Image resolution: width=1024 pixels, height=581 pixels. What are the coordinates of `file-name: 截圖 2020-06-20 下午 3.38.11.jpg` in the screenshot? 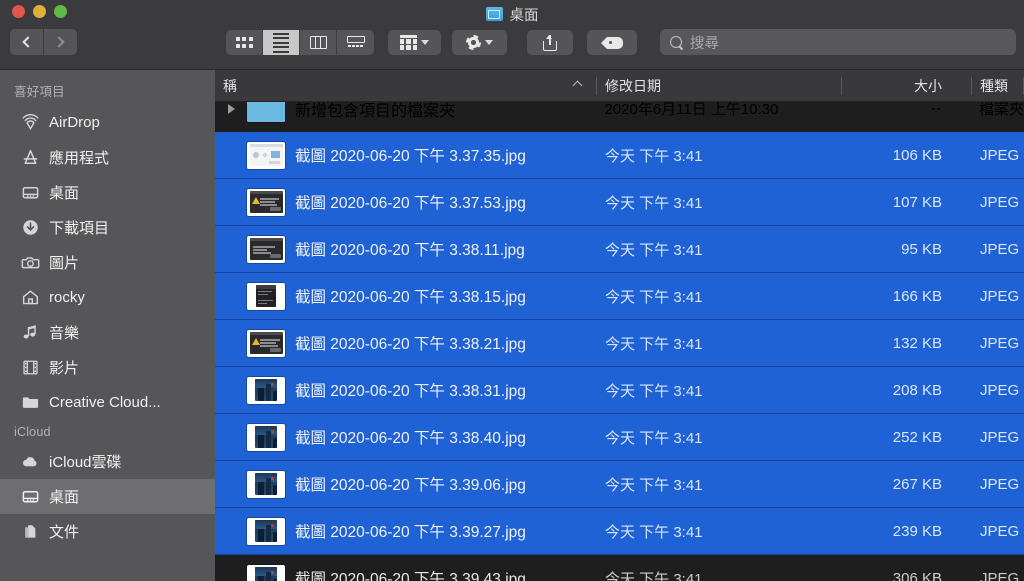 It's located at (410, 250).